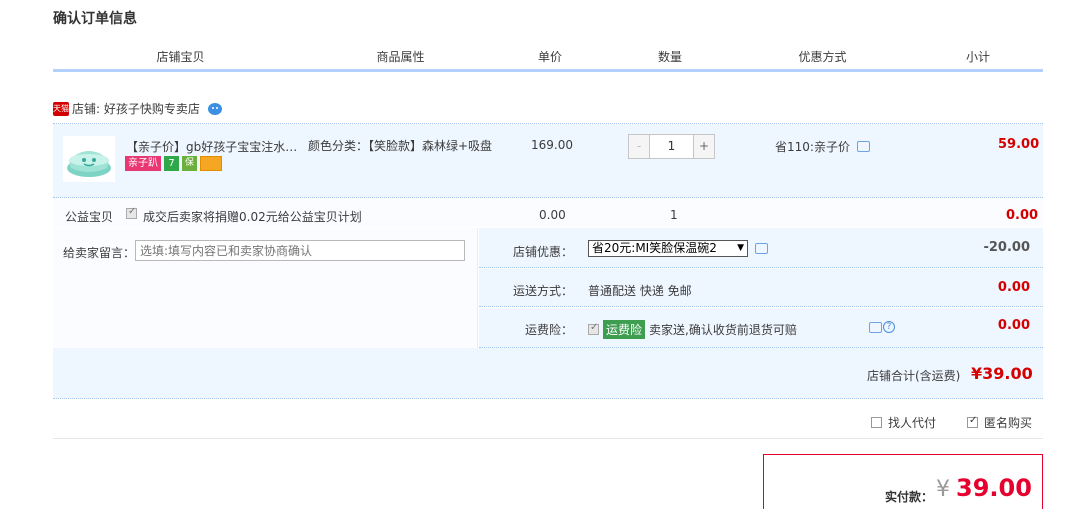 This screenshot has height=509, width=1077. I want to click on insurance-label: 运费险：, so click(548, 330).